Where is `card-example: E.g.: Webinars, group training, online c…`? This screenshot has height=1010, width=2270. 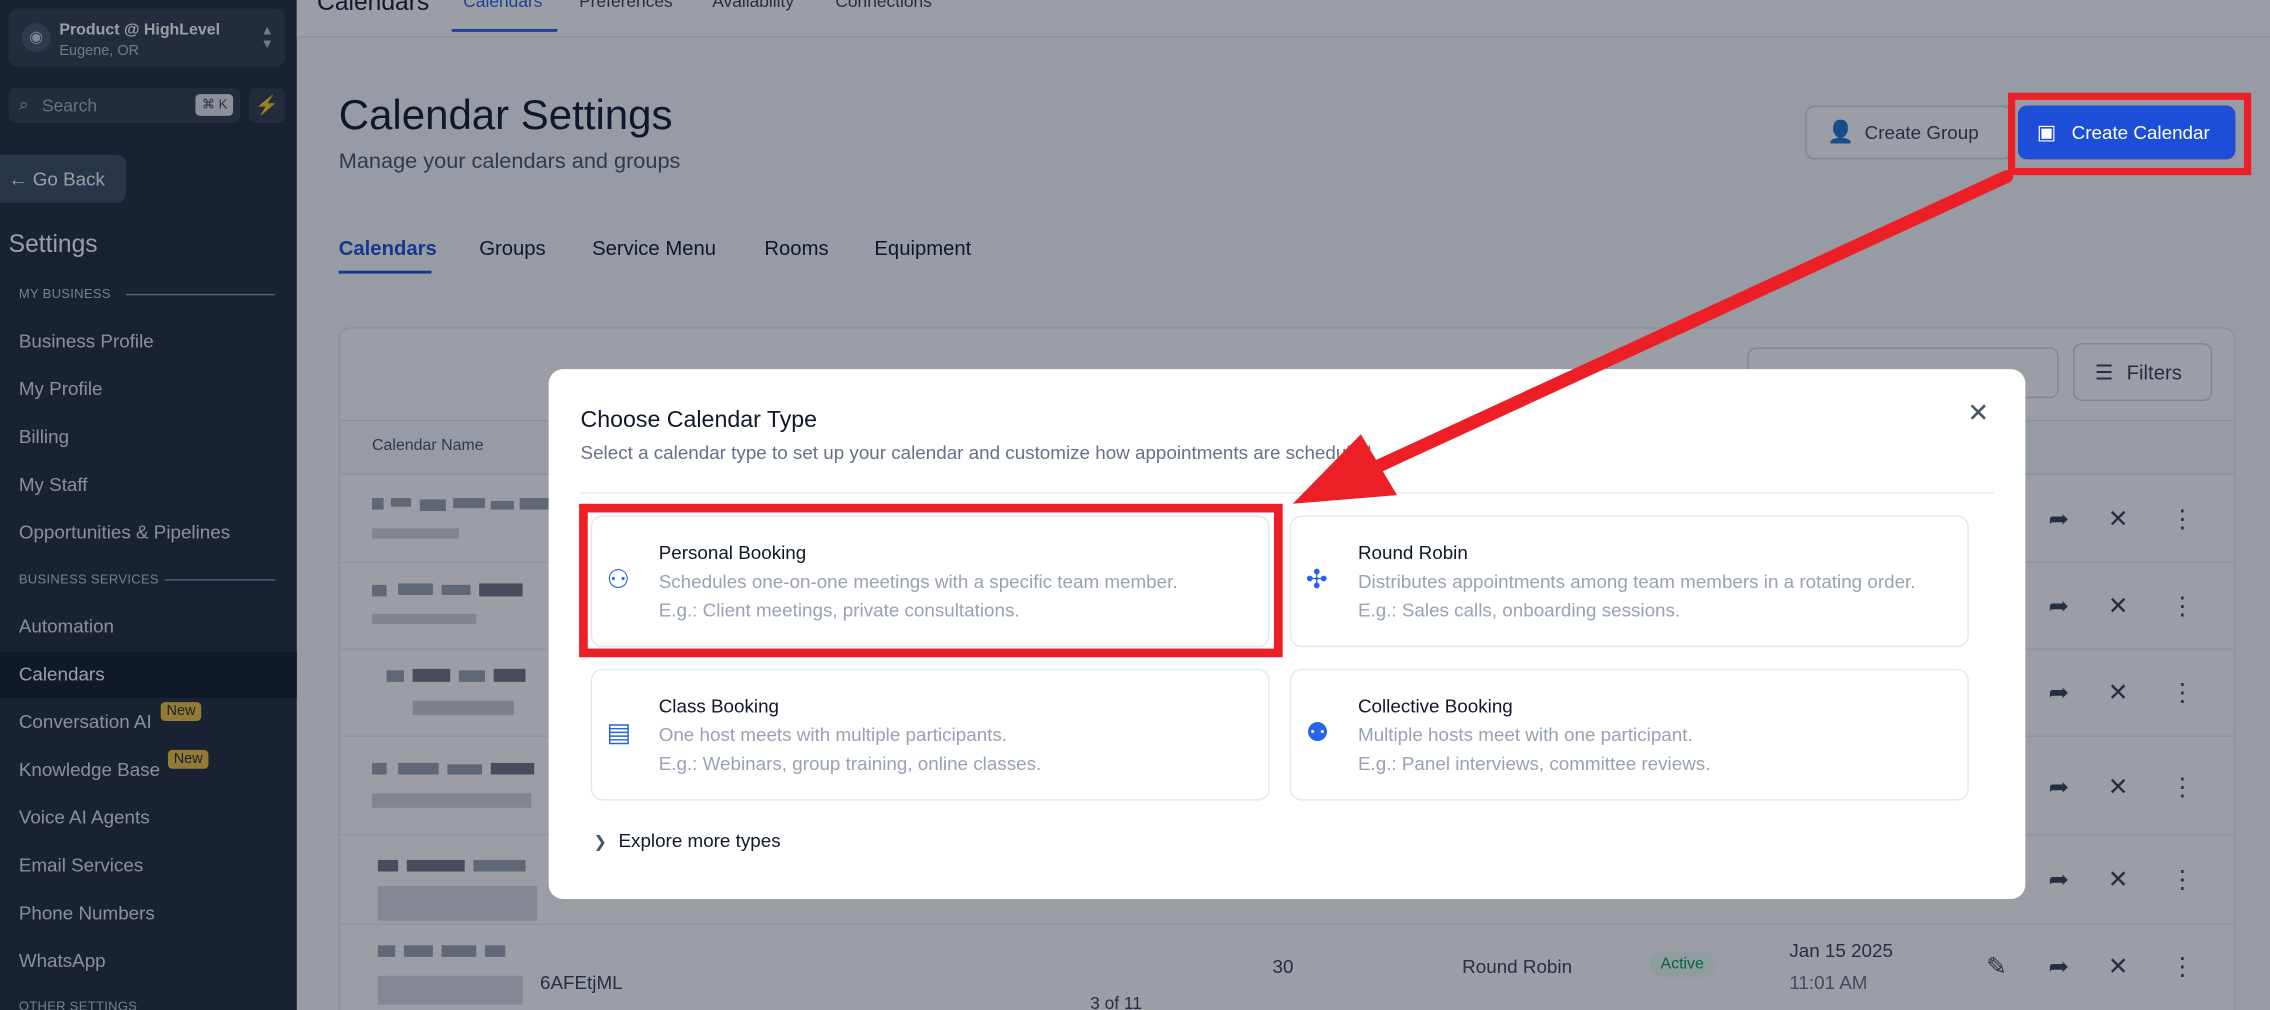 card-example: E.g.: Webinars, group training, online c… is located at coordinates (850, 763).